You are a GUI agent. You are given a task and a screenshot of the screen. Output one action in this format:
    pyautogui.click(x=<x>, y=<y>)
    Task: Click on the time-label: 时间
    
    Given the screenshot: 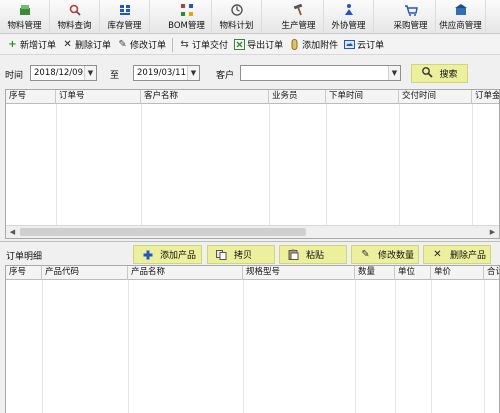 What is the action you would take?
    pyautogui.click(x=14, y=76)
    